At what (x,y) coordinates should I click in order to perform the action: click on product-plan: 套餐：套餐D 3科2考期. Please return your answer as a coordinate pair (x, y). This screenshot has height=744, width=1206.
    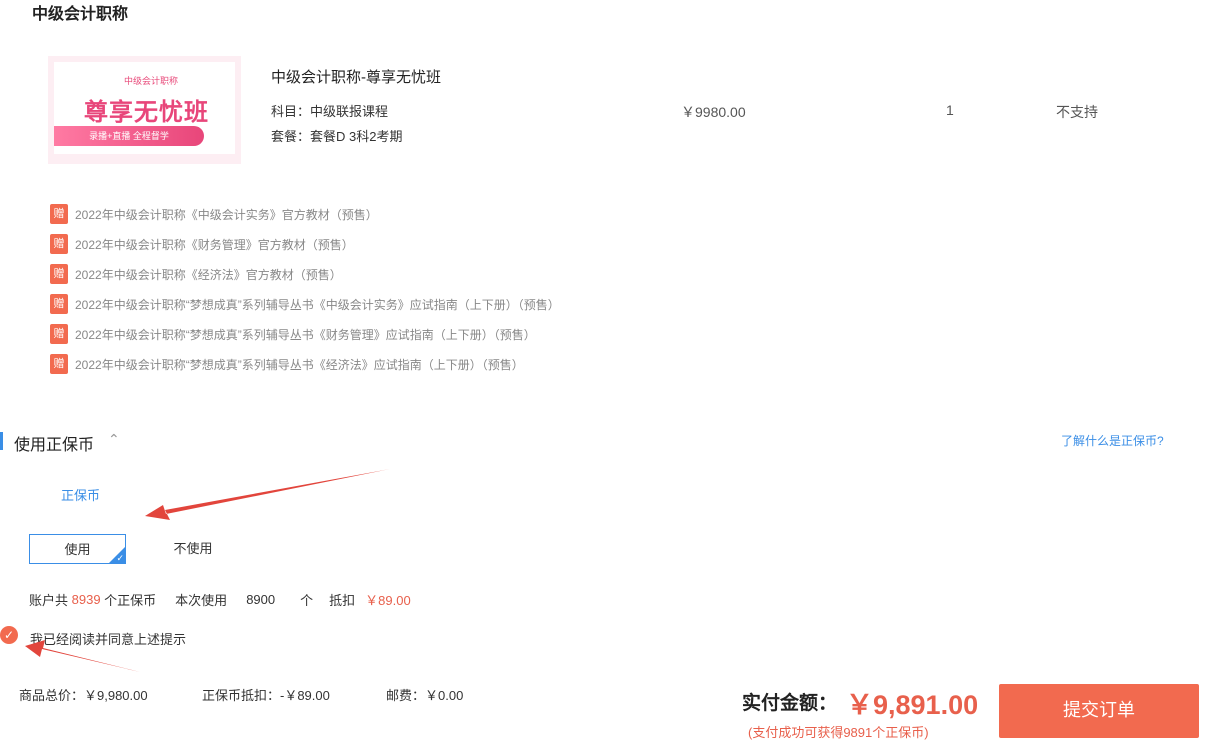
    Looking at the image, I should click on (337, 136).